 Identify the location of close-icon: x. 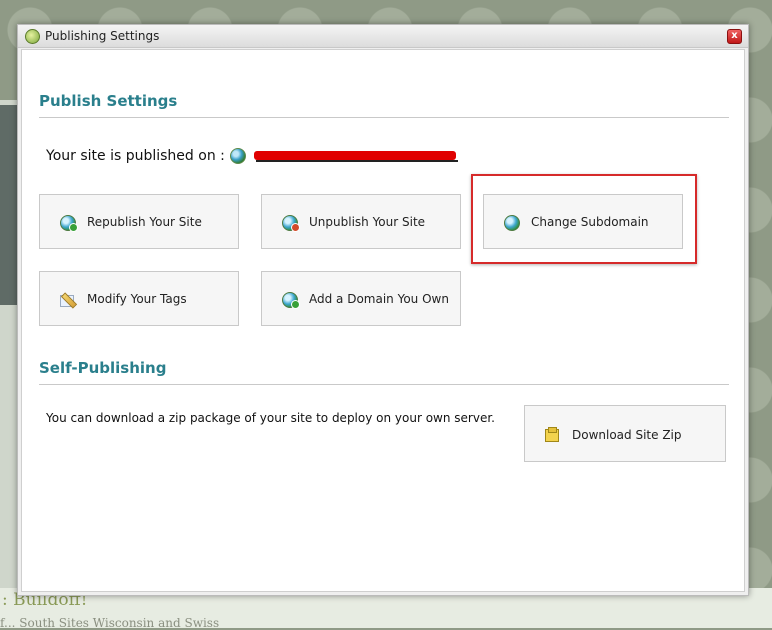
(734, 35).